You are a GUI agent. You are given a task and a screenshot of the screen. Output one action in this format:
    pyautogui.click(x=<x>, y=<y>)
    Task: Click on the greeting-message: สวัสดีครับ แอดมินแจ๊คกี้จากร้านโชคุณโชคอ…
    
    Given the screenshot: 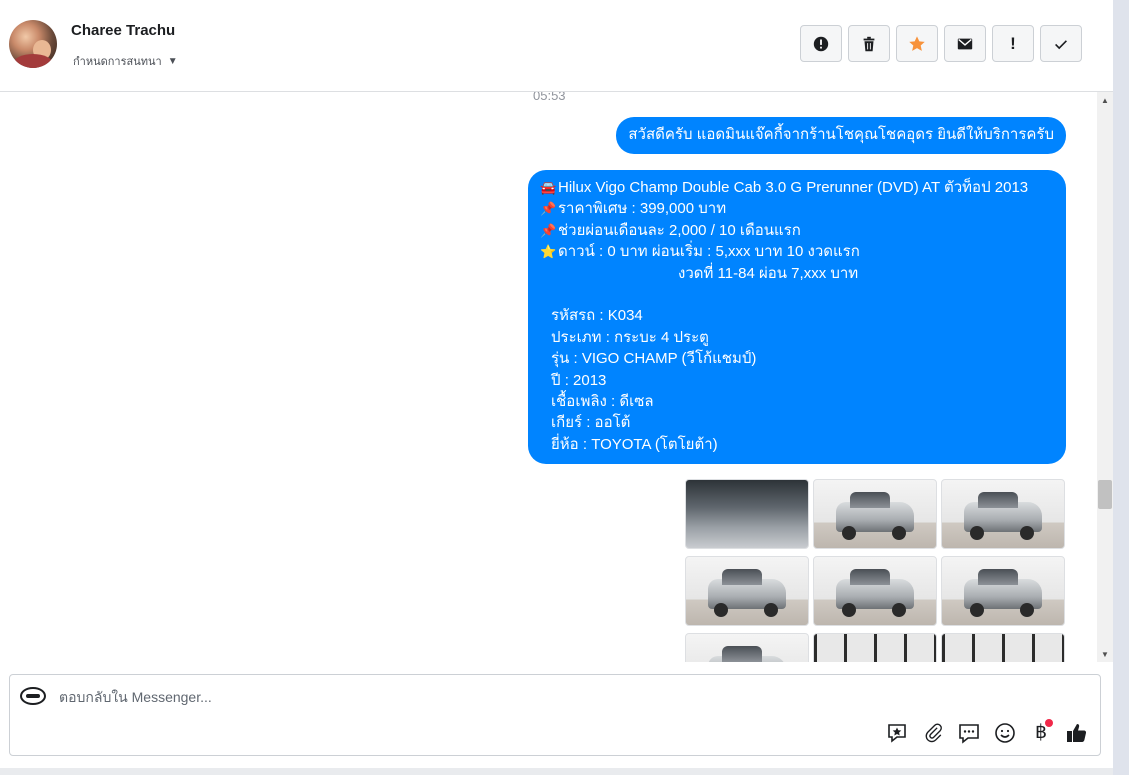 What is the action you would take?
    pyautogui.click(x=841, y=135)
    